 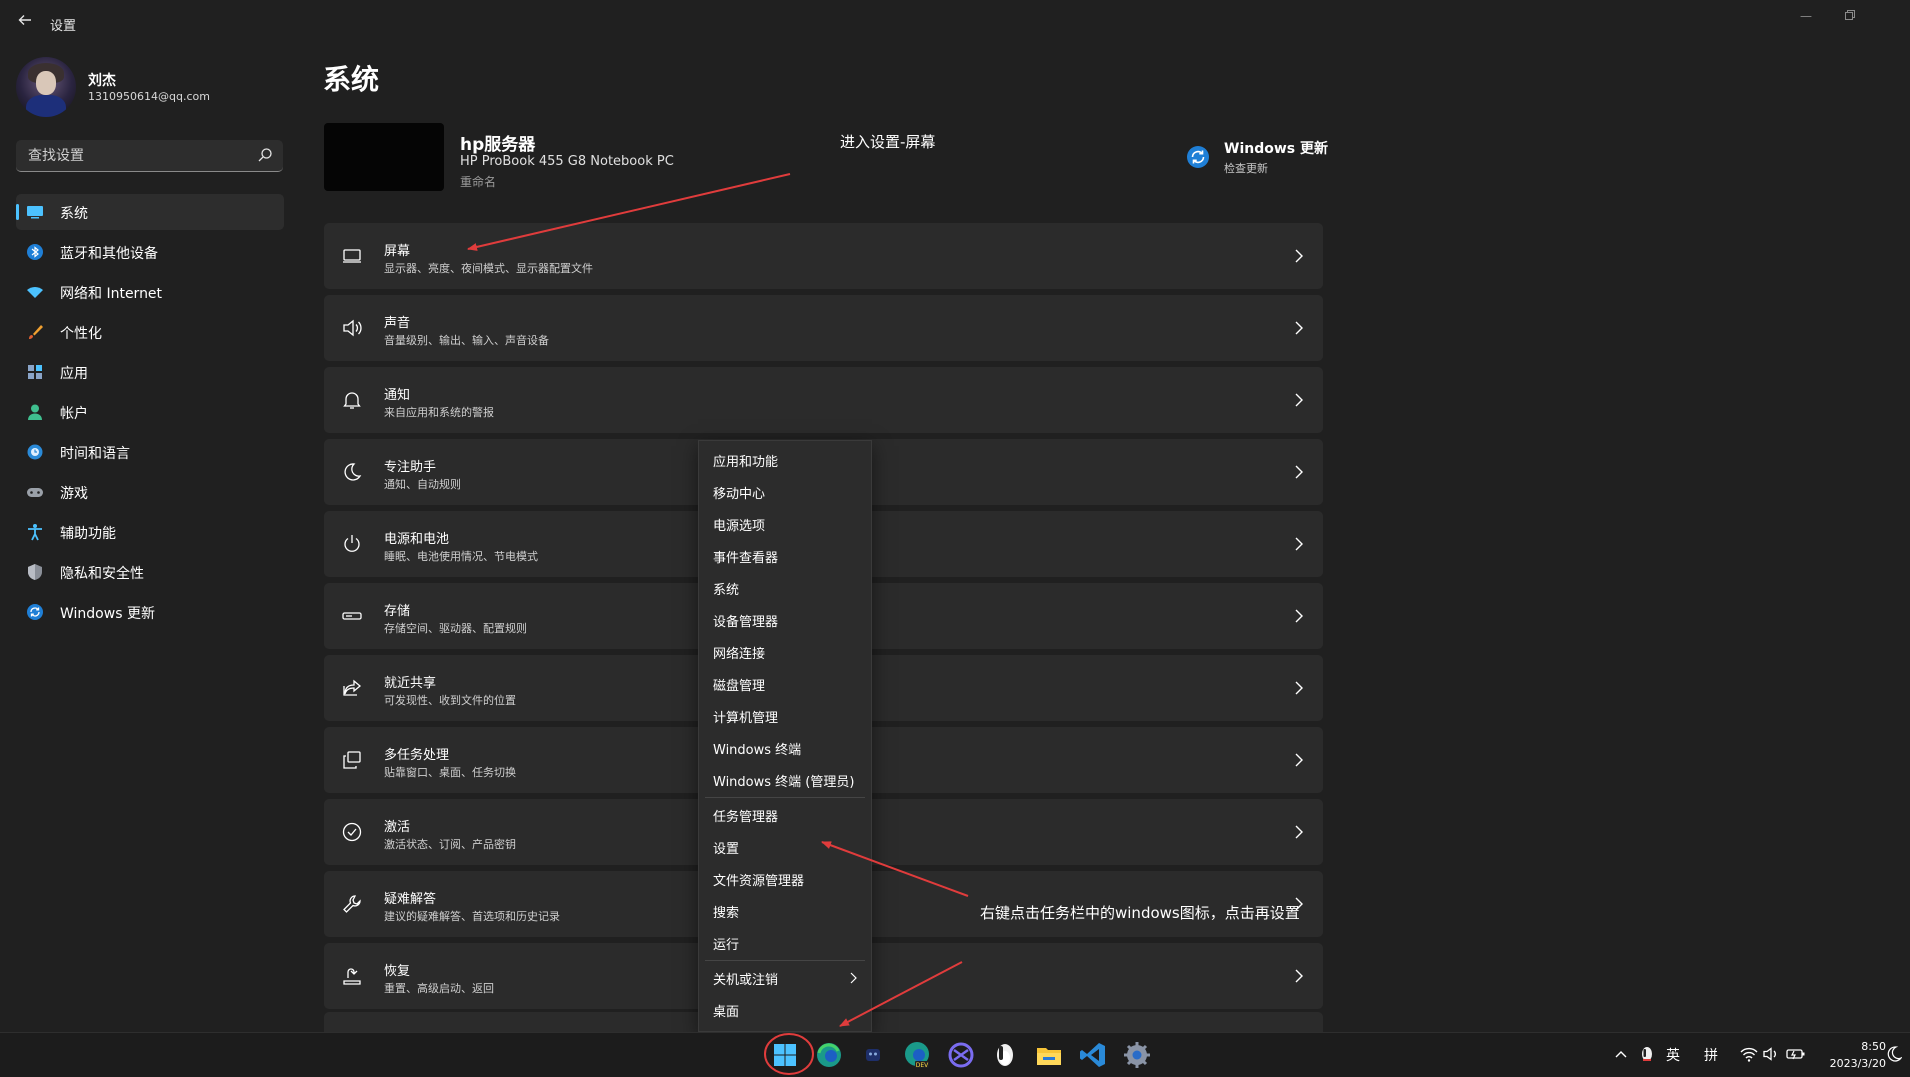 What do you see at coordinates (150, 492) in the screenshot?
I see `sidebar-item-gaming: 游戏` at bounding box center [150, 492].